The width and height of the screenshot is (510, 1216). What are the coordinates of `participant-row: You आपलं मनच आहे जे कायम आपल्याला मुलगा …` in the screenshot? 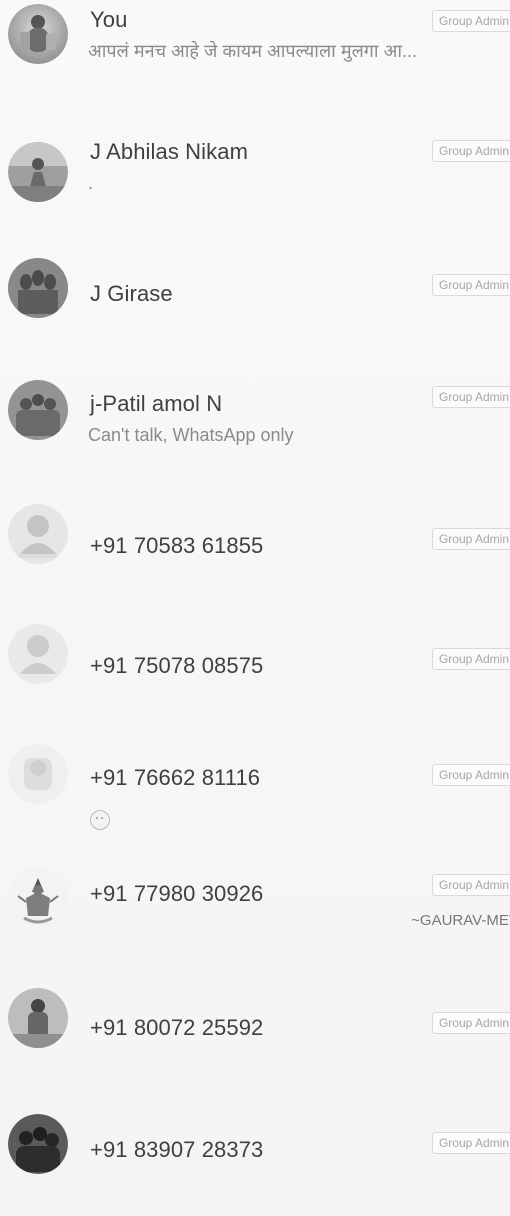 It's located at (255, 60).